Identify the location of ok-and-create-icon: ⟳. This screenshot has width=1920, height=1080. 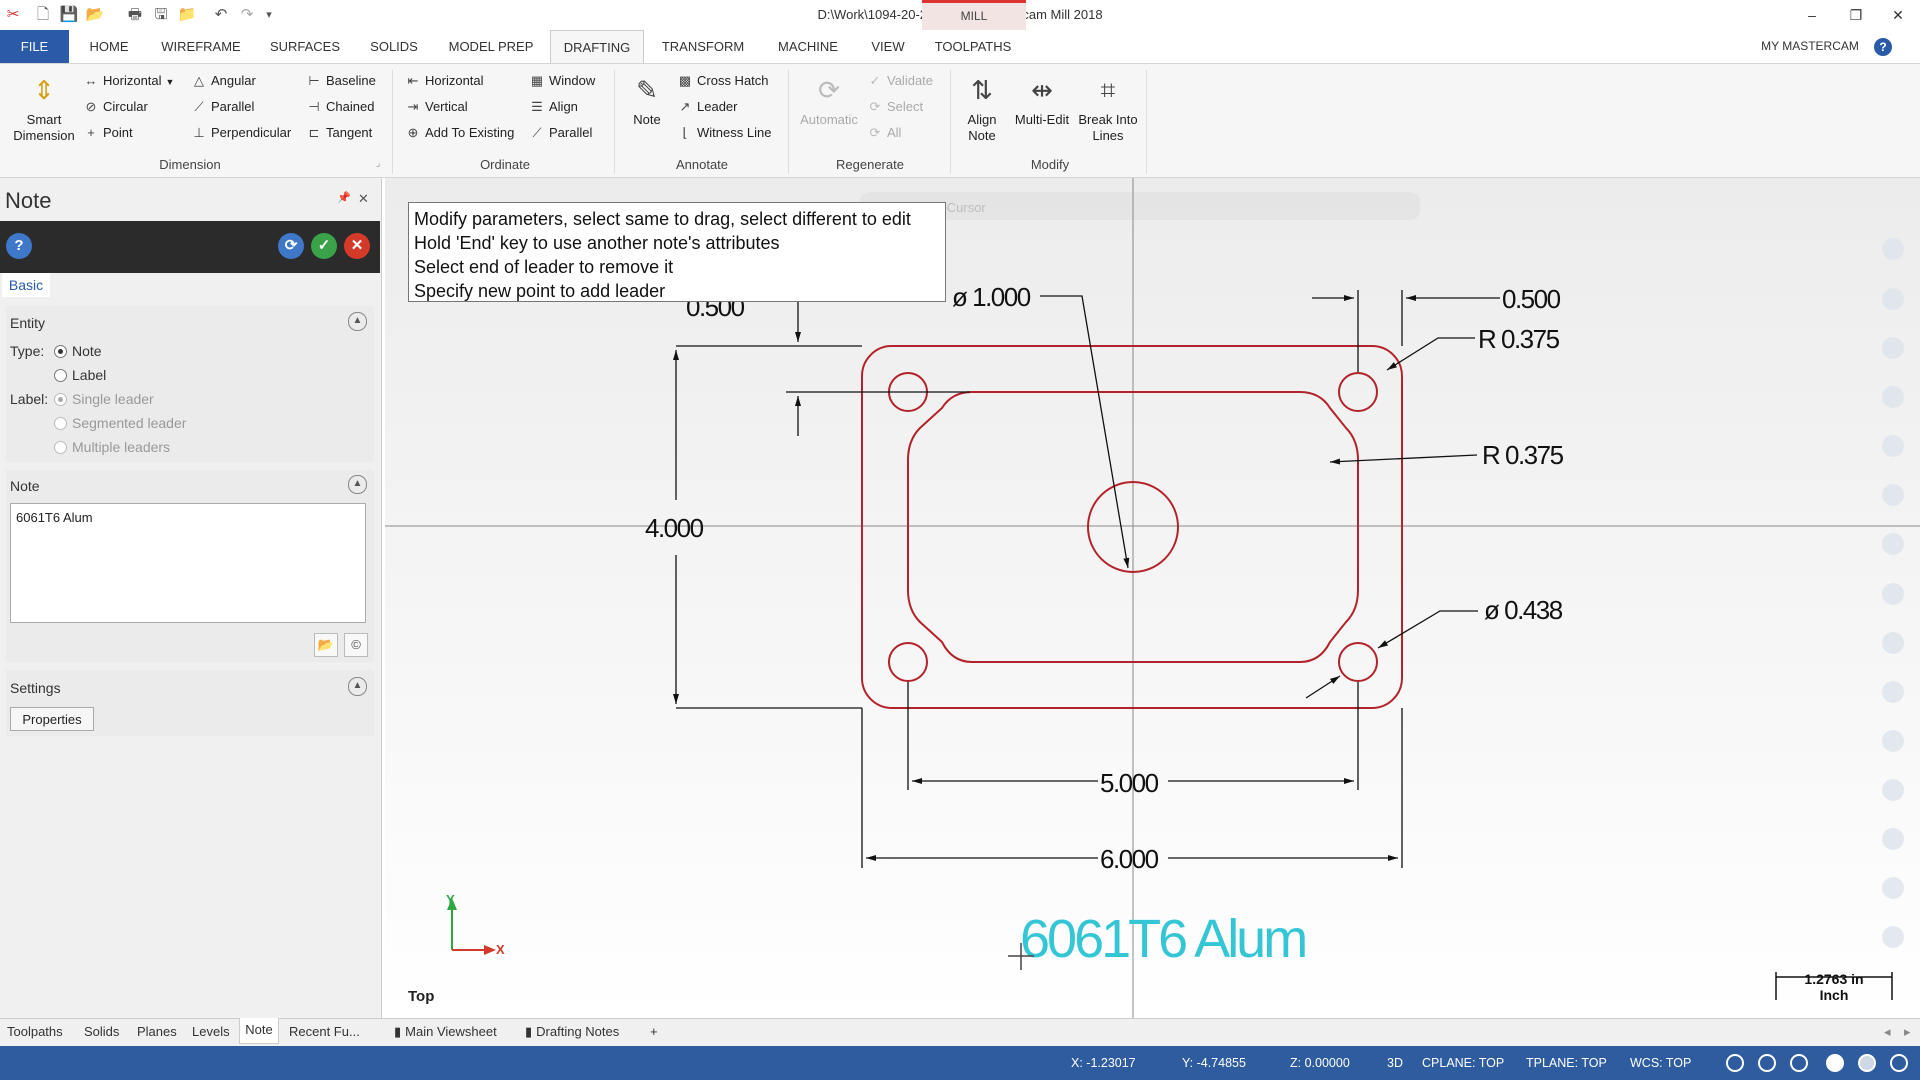
(291, 246).